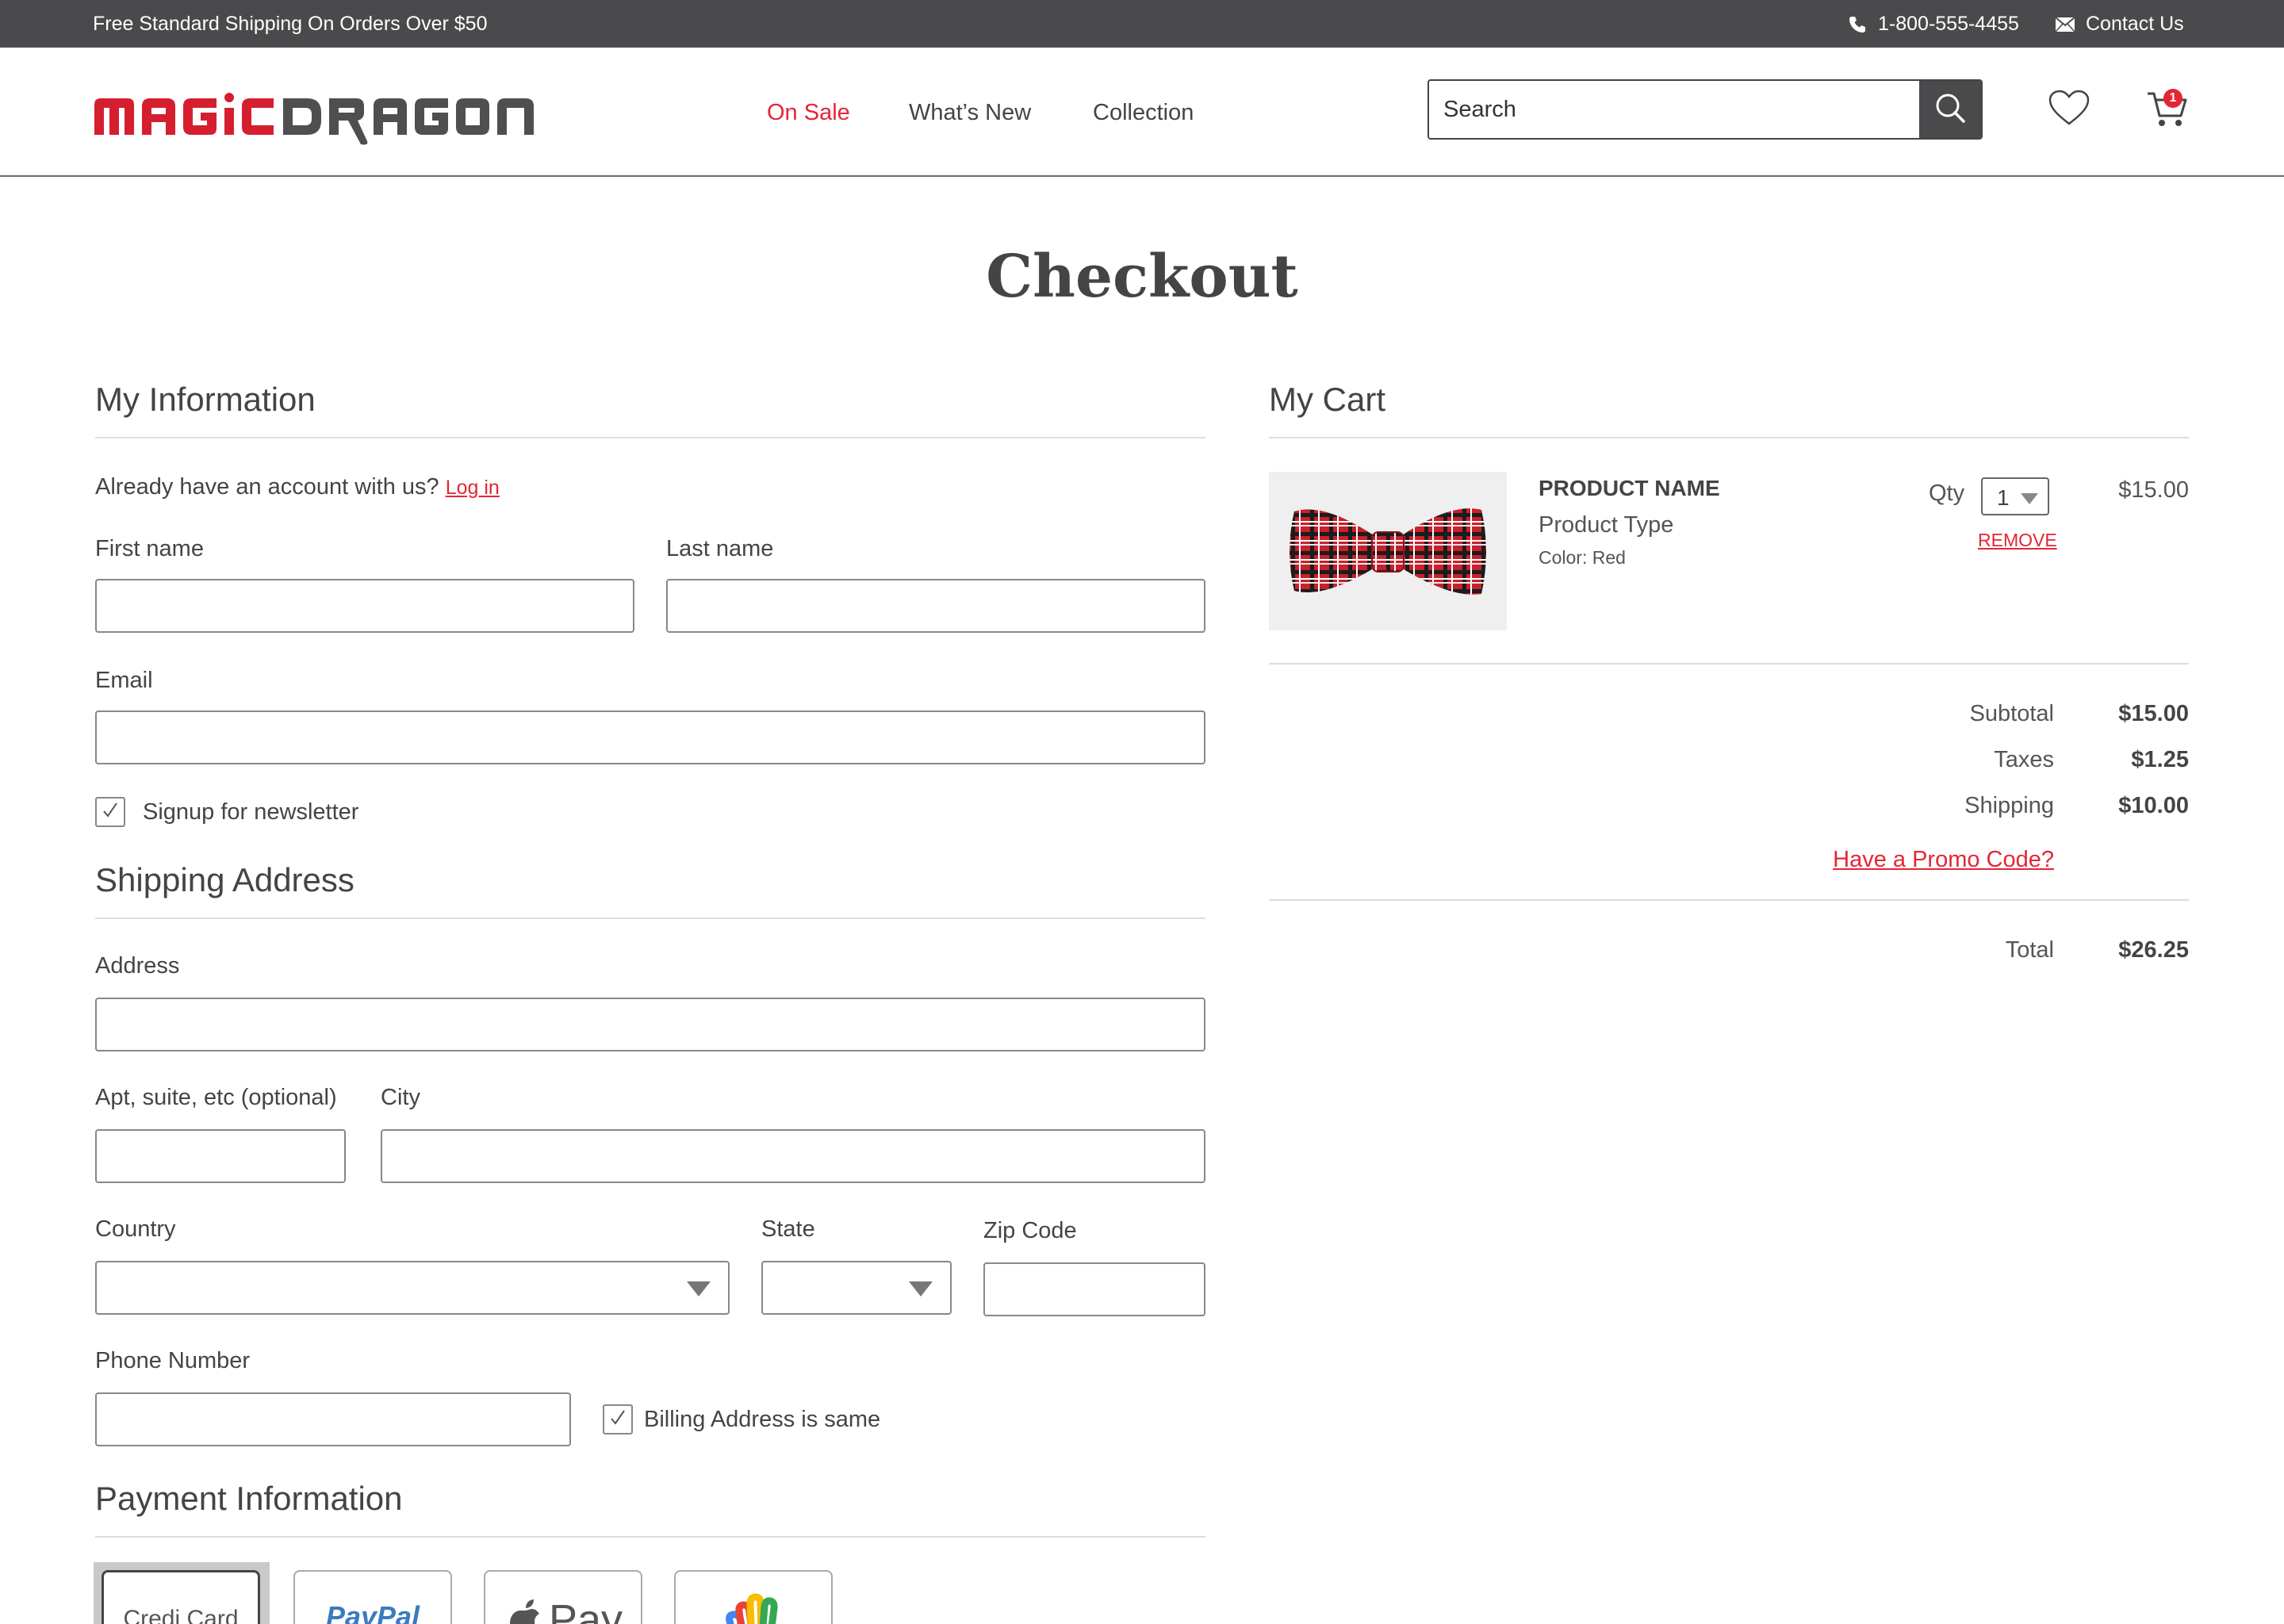  I want to click on taxes-value: $1.25, so click(2160, 759).